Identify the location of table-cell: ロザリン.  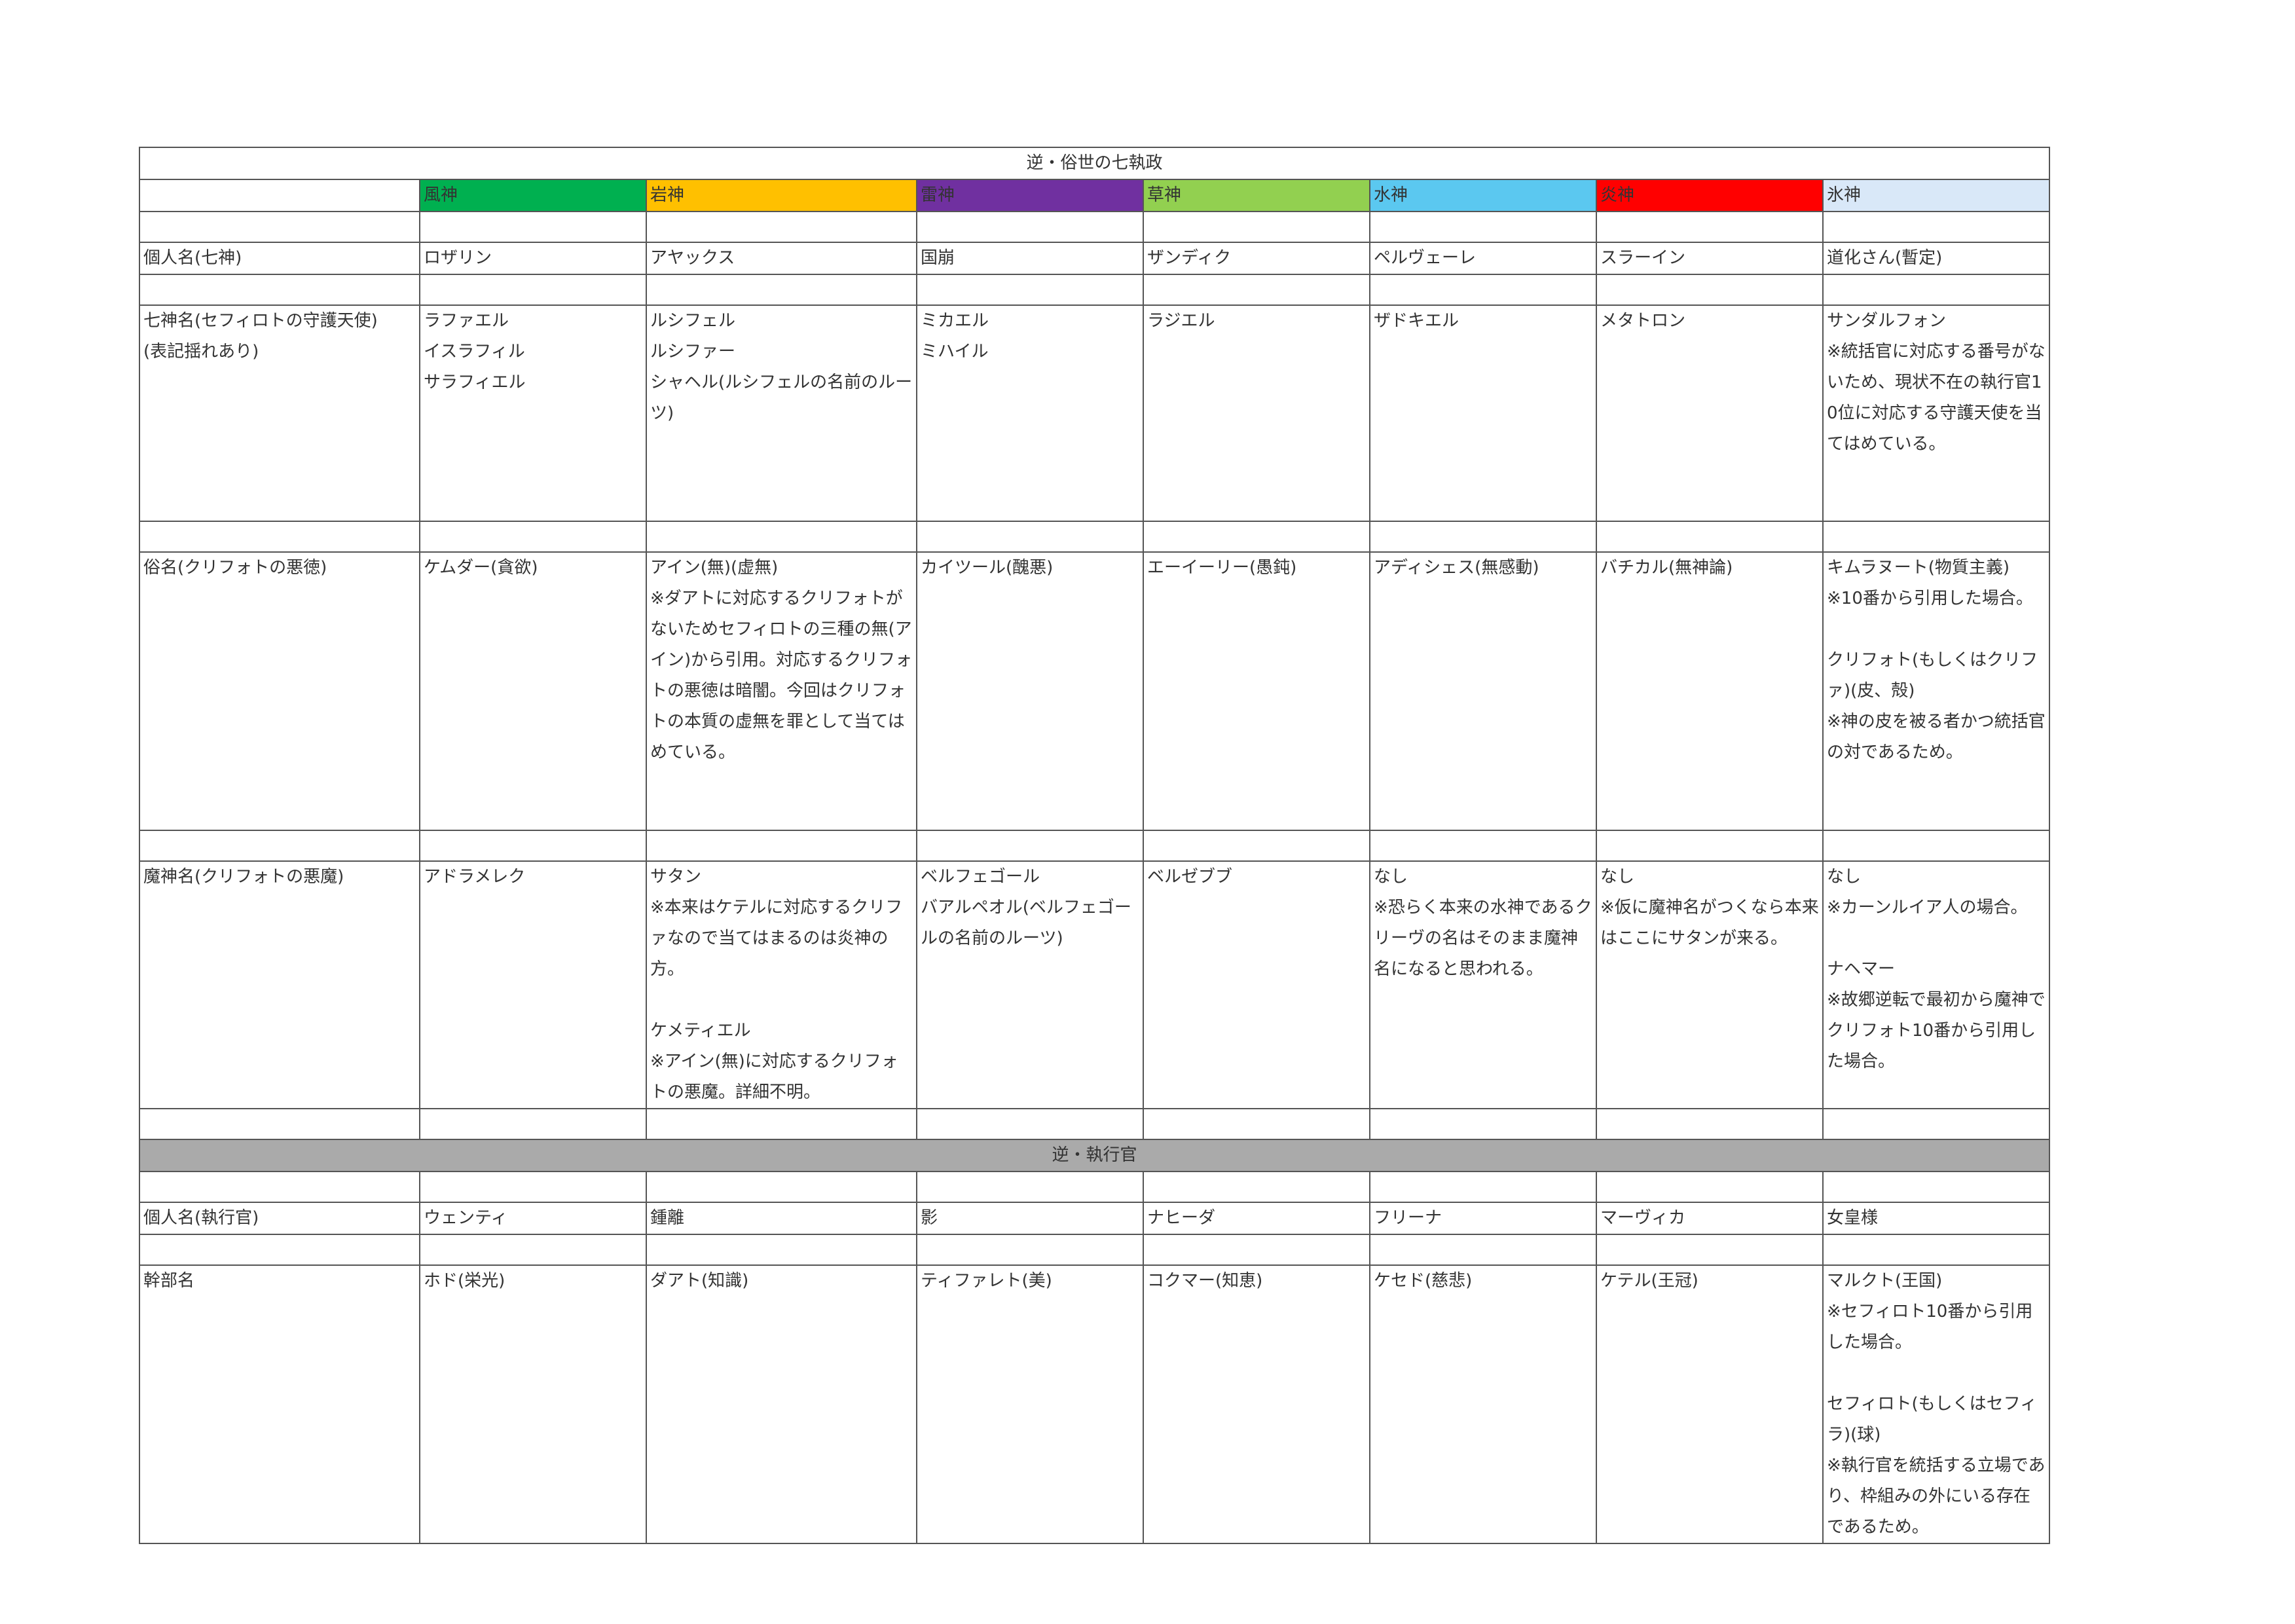
(533, 258).